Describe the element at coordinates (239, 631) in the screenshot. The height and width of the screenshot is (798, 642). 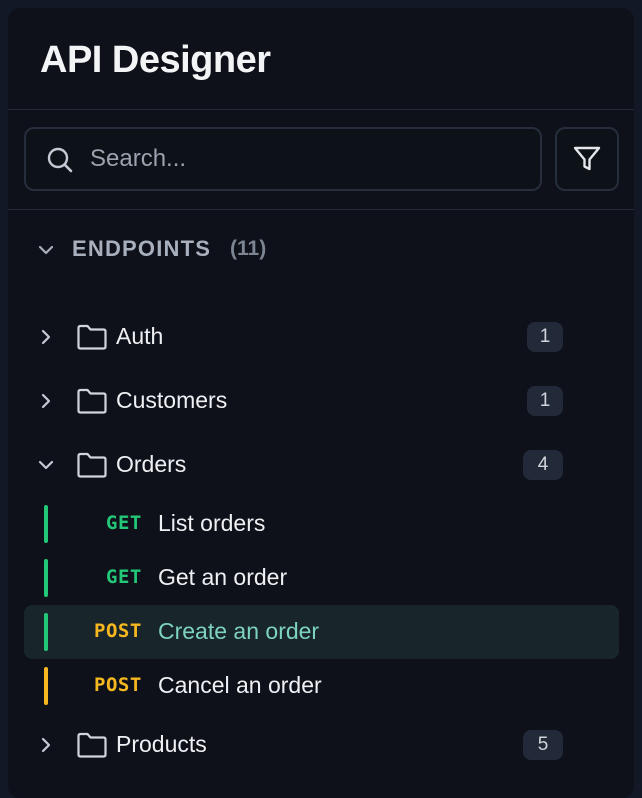
I see `endpoint-label: Create an order` at that location.